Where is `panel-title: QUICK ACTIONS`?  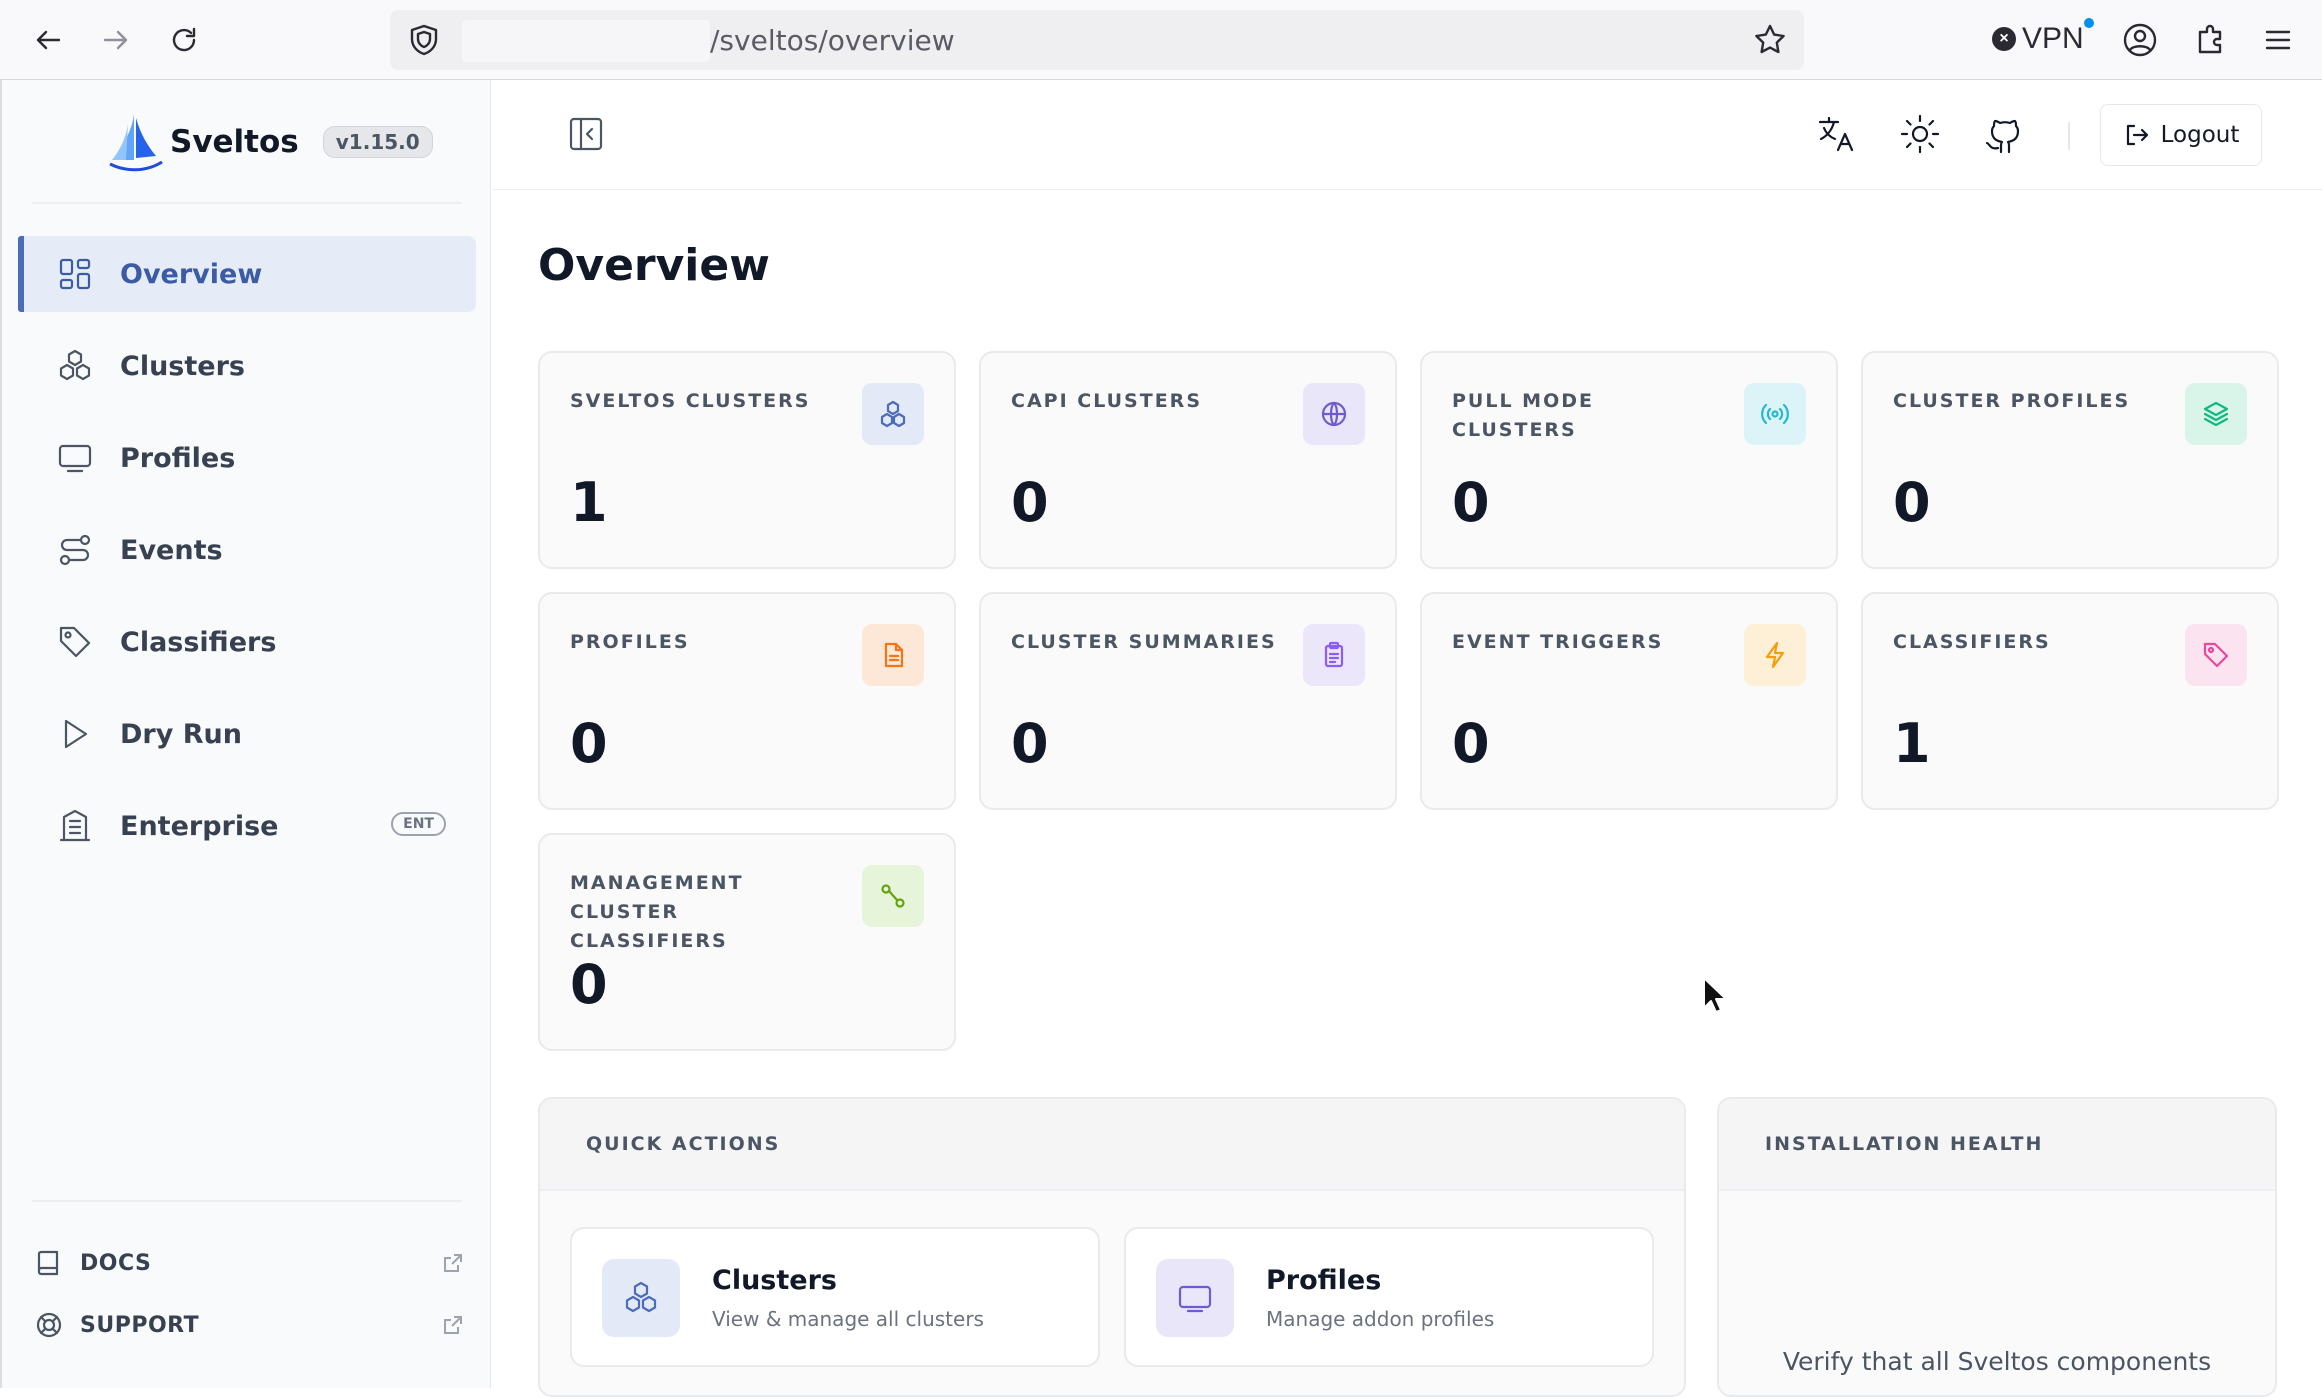
panel-title: QUICK ACTIONS is located at coordinates (683, 1144).